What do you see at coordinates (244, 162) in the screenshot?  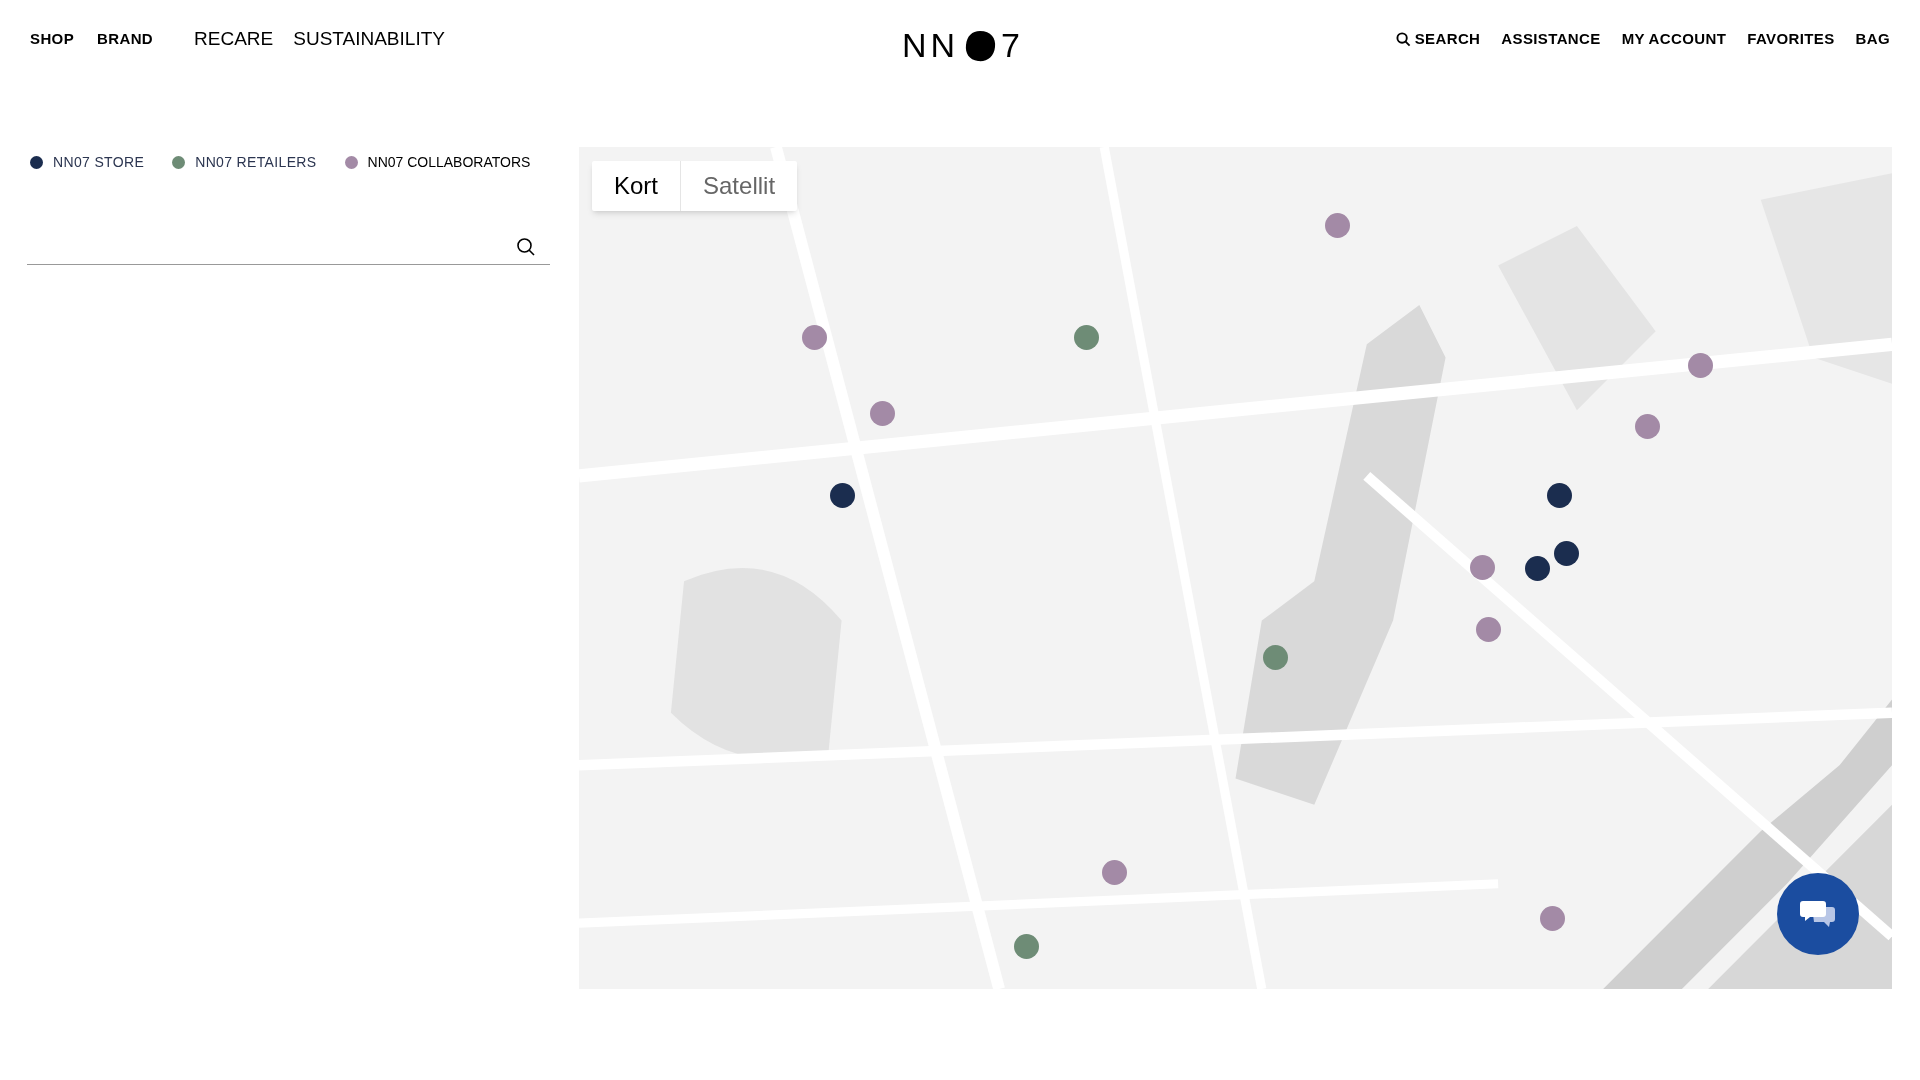 I see `legend-filter: NN07 RETAILERS` at bounding box center [244, 162].